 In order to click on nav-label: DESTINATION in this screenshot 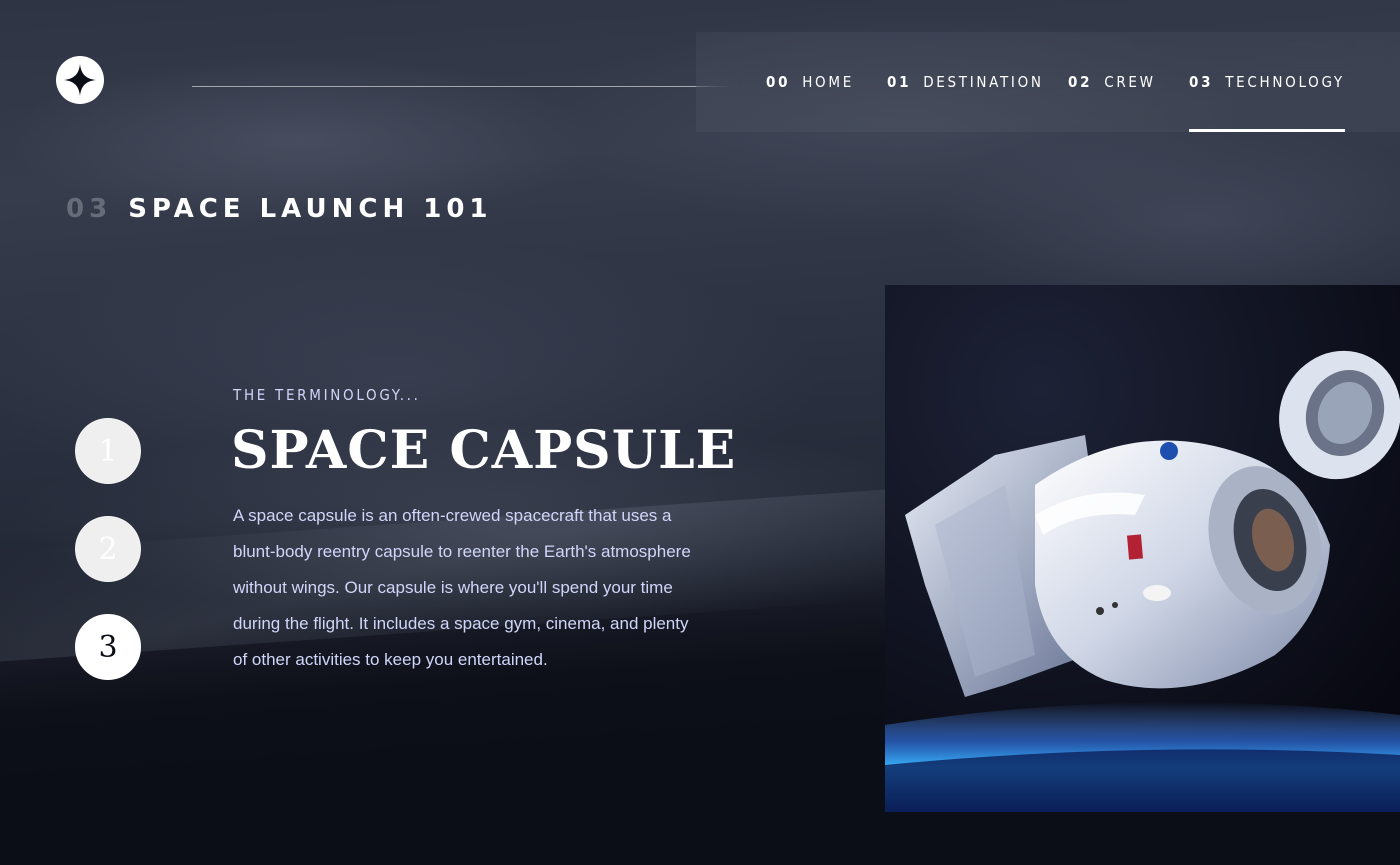, I will do `click(983, 82)`.